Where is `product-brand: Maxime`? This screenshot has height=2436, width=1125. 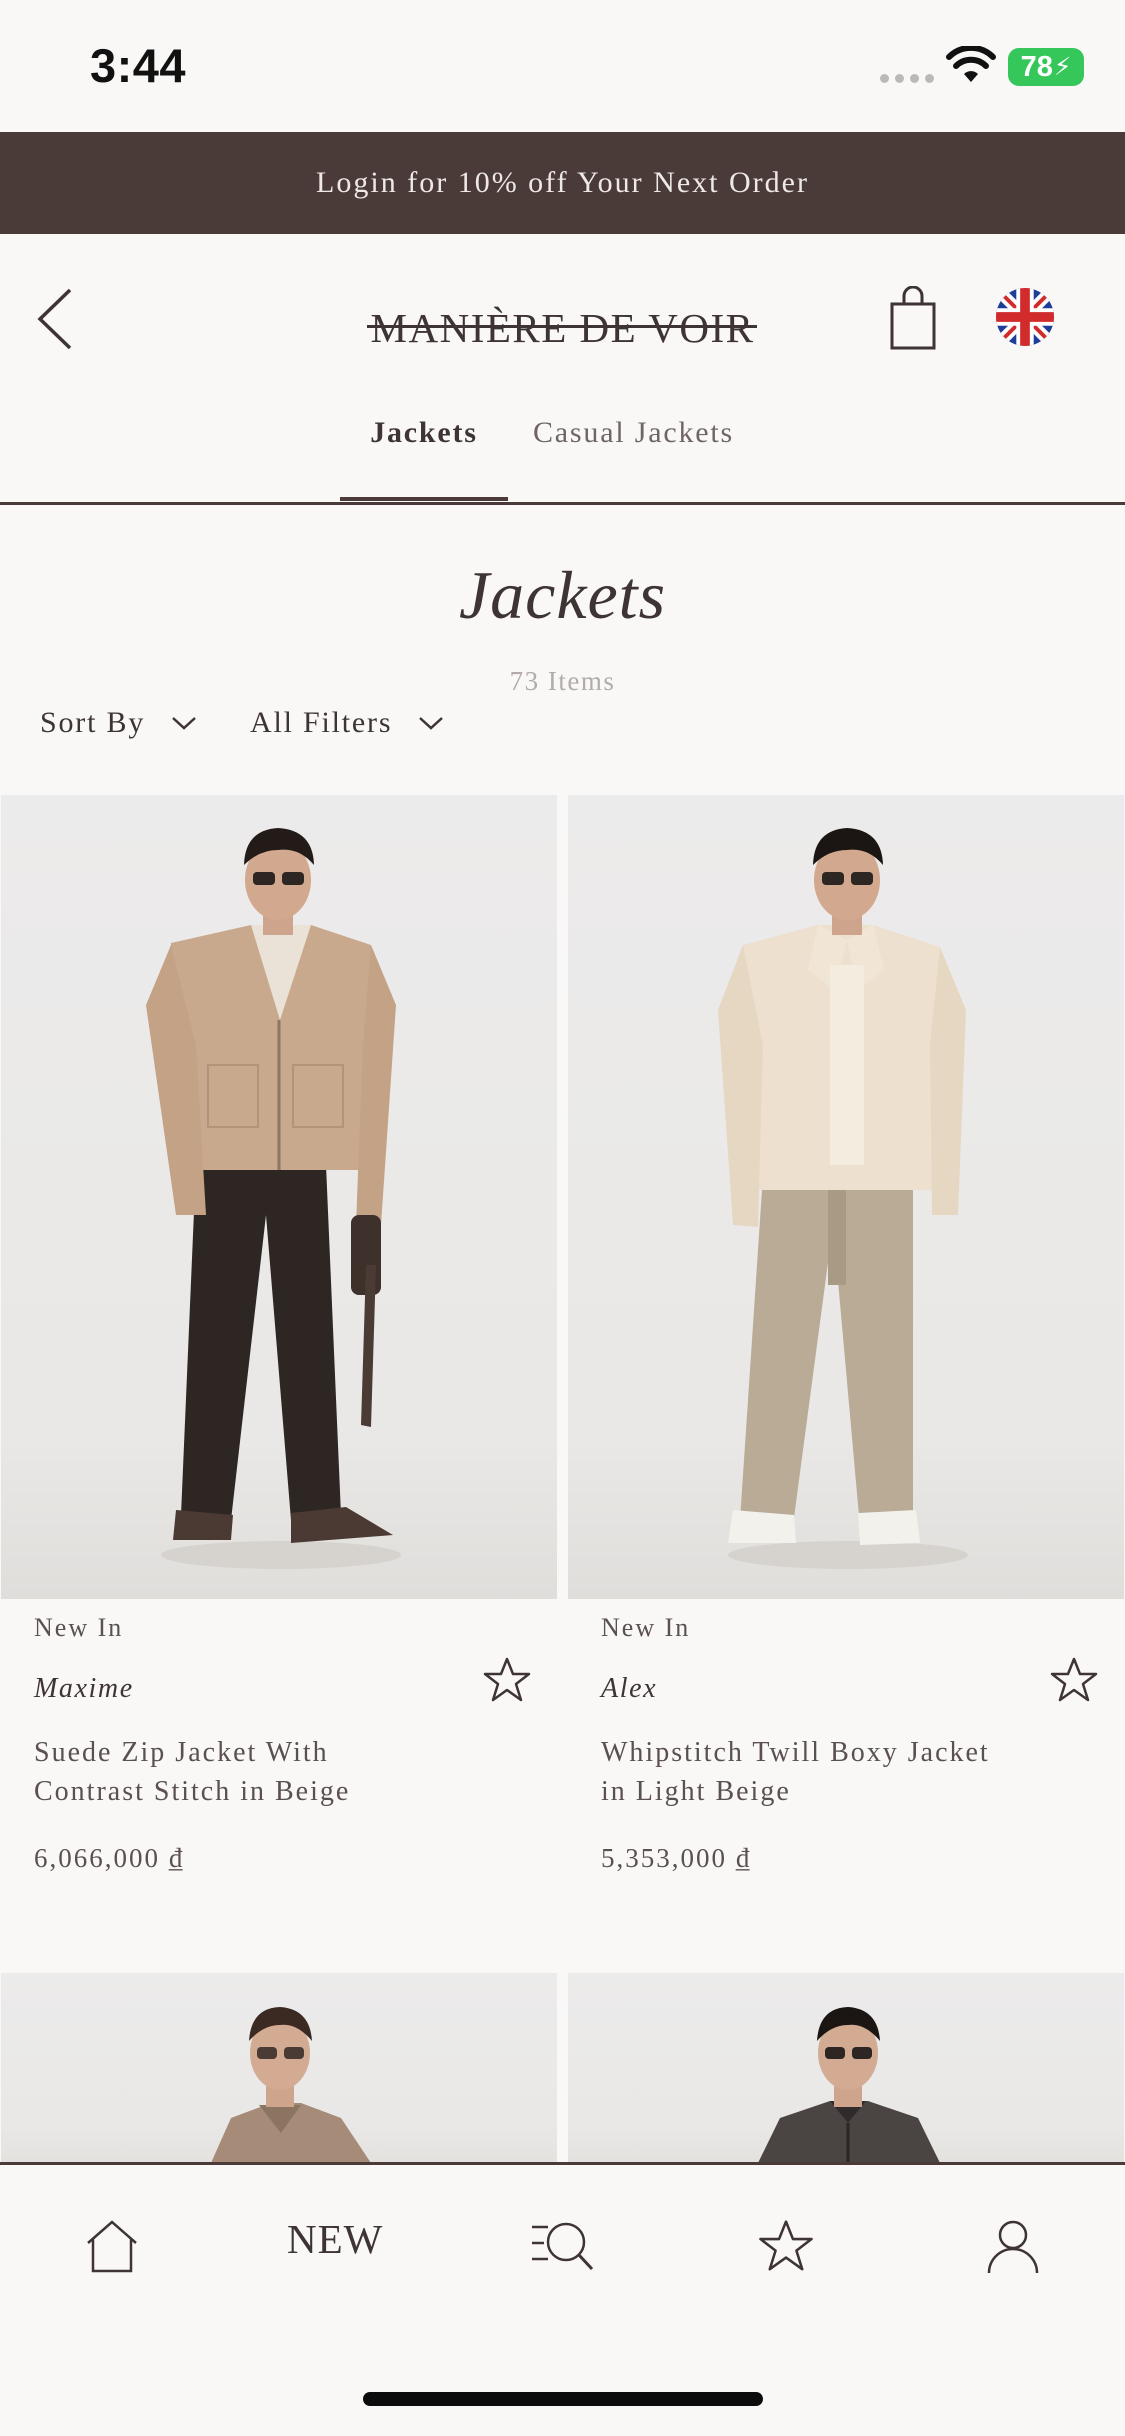
product-brand: Maxime is located at coordinates (84, 1688).